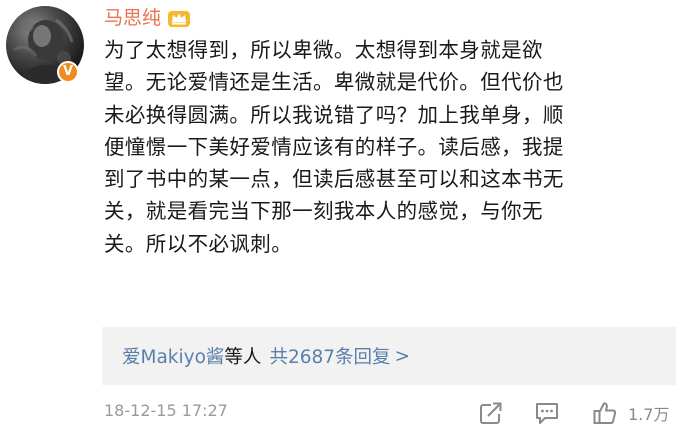 The width and height of the screenshot is (681, 430). I want to click on comment-line: 未必换得圆满。所以我说错了吗？加上我单身，顺, so click(334, 114).